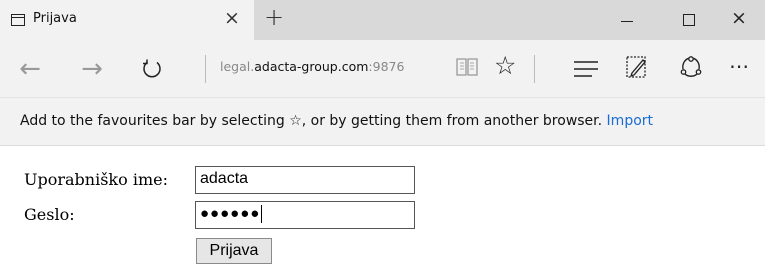 This screenshot has height=264, width=765. Describe the element at coordinates (96, 179) in the screenshot. I see `username-label: Uporabniško ime:` at that location.